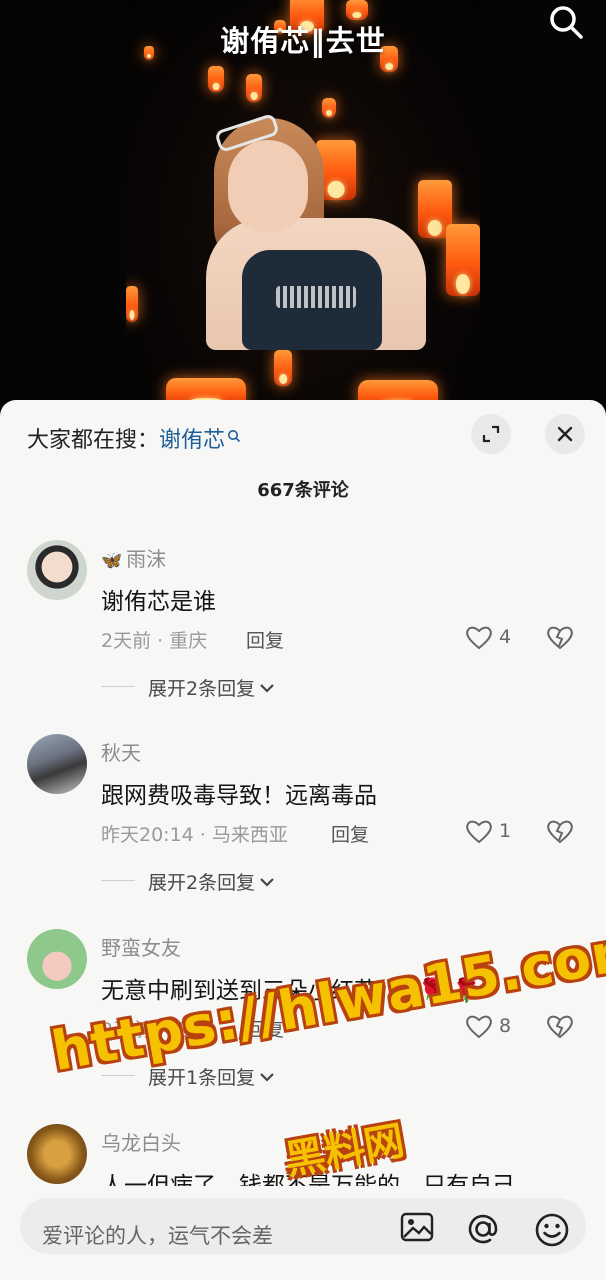 The image size is (606, 1280). I want to click on comment-username: 乌龙白头, so click(141, 1141).